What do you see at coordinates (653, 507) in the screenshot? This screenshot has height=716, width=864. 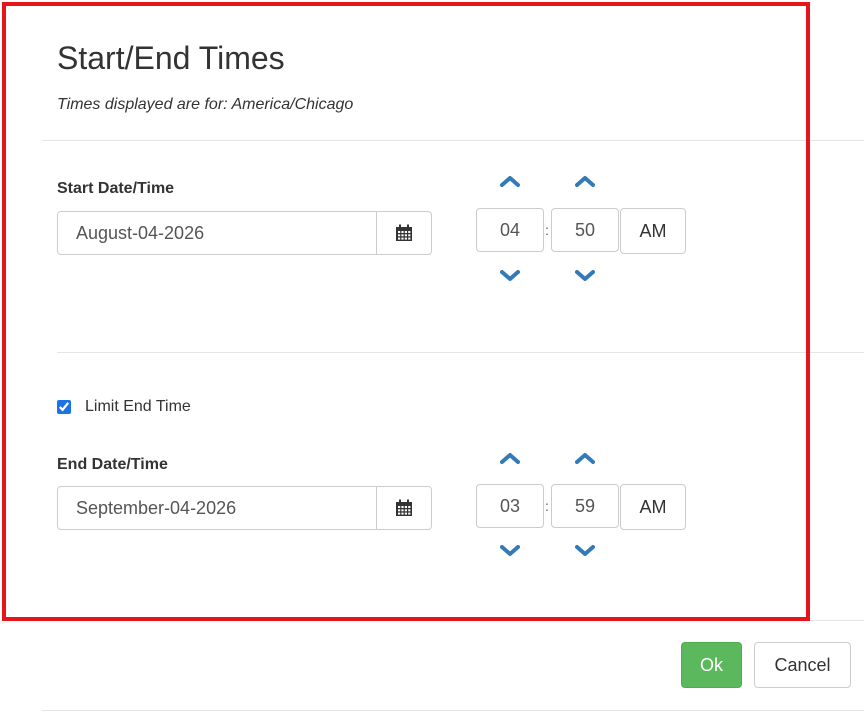 I see `end-ampm-toggle: AM` at bounding box center [653, 507].